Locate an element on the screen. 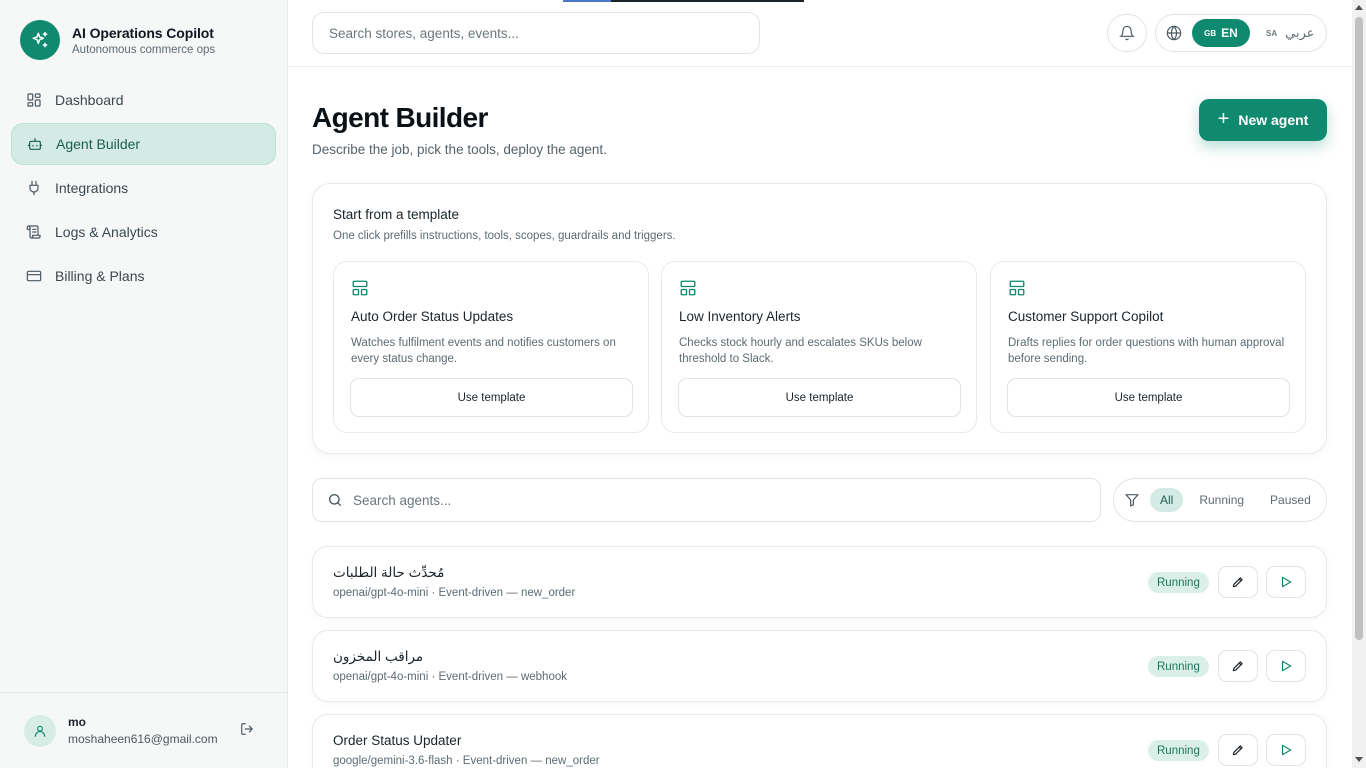 The width and height of the screenshot is (1366, 768). page-scrollbar is located at coordinates (1359, 384).